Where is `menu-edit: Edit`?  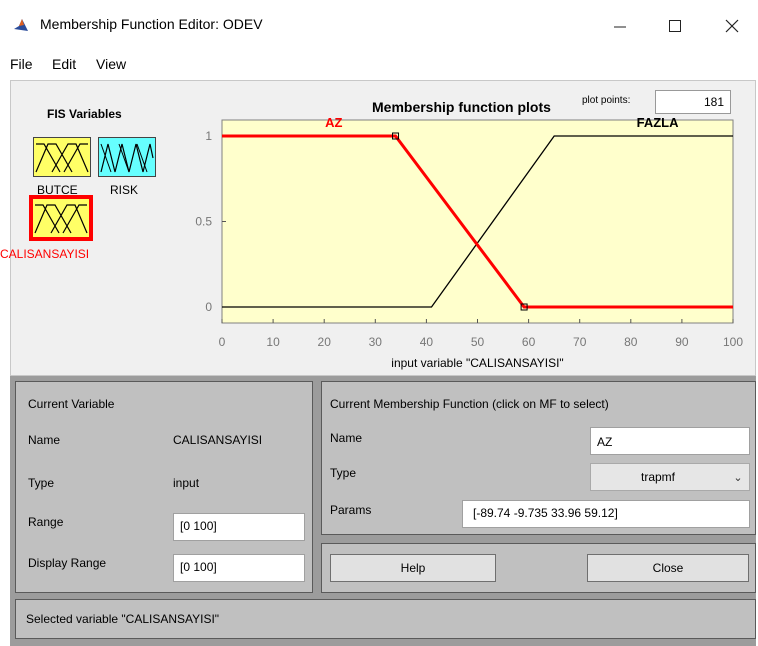
menu-edit: Edit is located at coordinates (64, 64).